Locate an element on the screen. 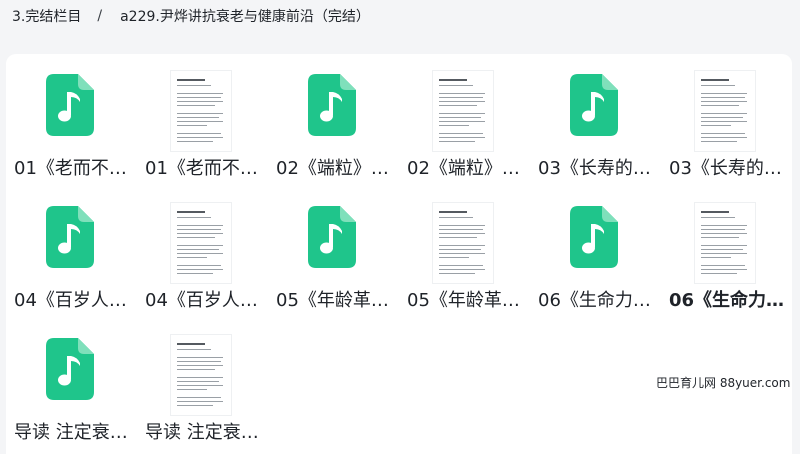 The image size is (800, 454). breadcrumb: 3.完结栏目 / a229.尹烨讲抗衰老与健康前沿（完结） is located at coordinates (191, 16).